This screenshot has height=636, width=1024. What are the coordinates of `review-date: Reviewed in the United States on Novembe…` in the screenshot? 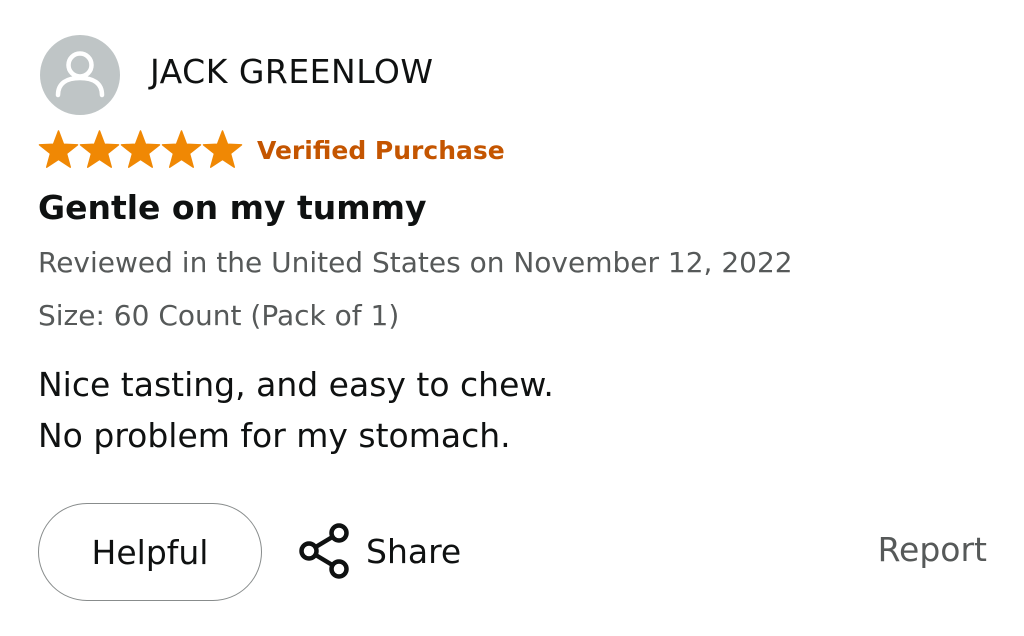 It's located at (415, 262).